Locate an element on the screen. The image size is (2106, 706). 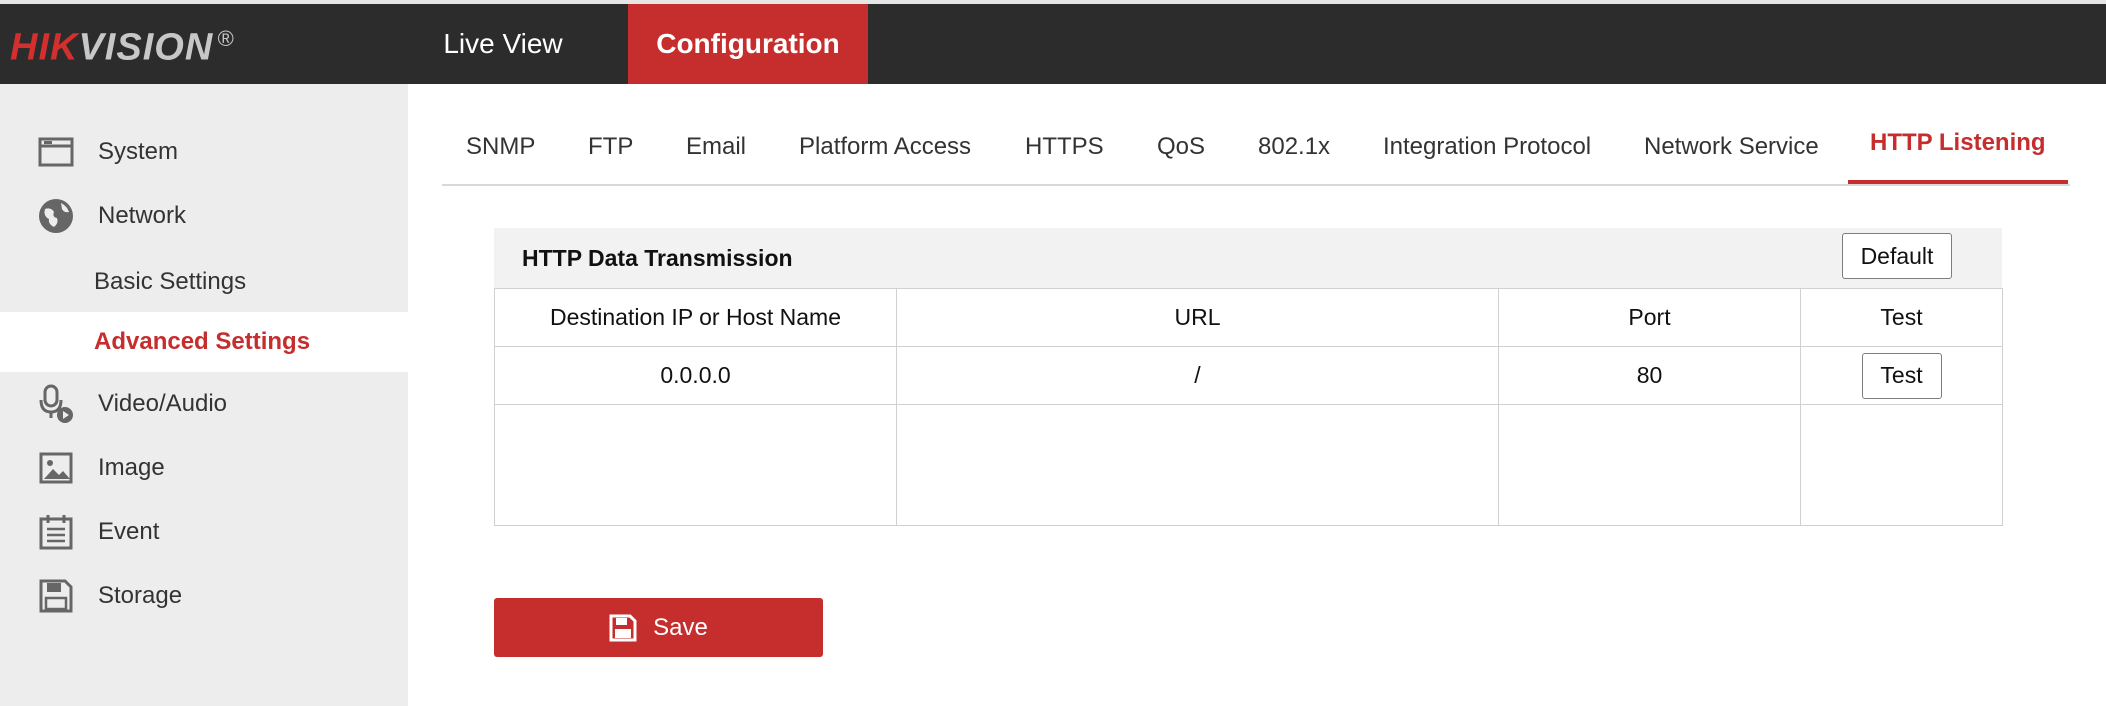
sidebar-item-video-audio: Video/Audio is located at coordinates (204, 404).